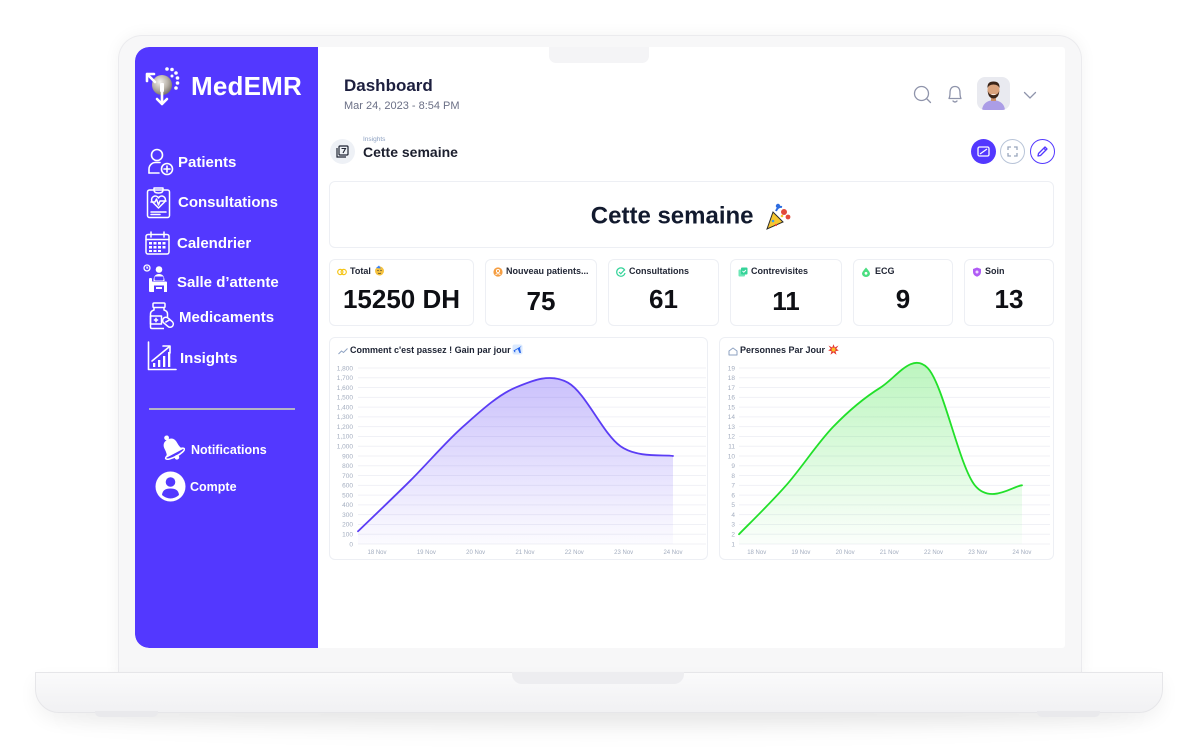 Image resolution: width=1198 pixels, height=752 pixels. Describe the element at coordinates (345, 407) in the screenshot. I see `y-tick-label: 1,400` at that location.